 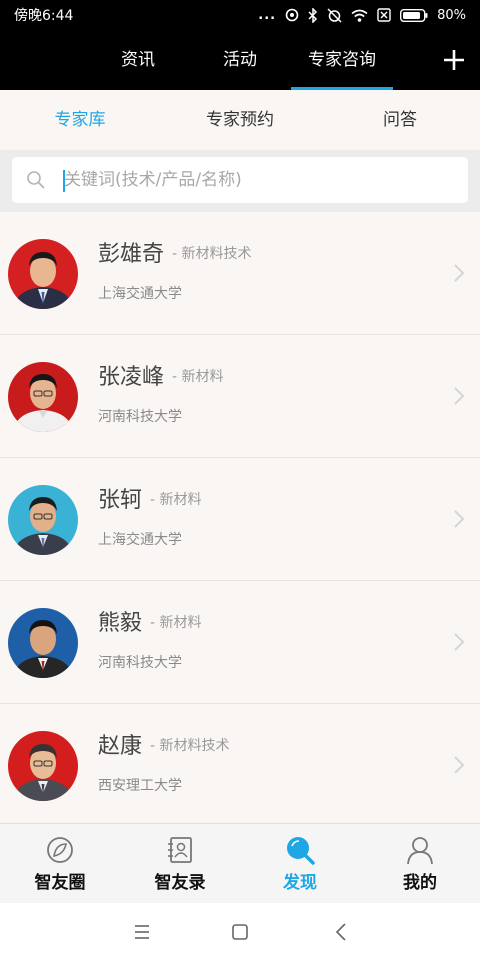 What do you see at coordinates (454, 60) in the screenshot?
I see `plus-icon` at bounding box center [454, 60].